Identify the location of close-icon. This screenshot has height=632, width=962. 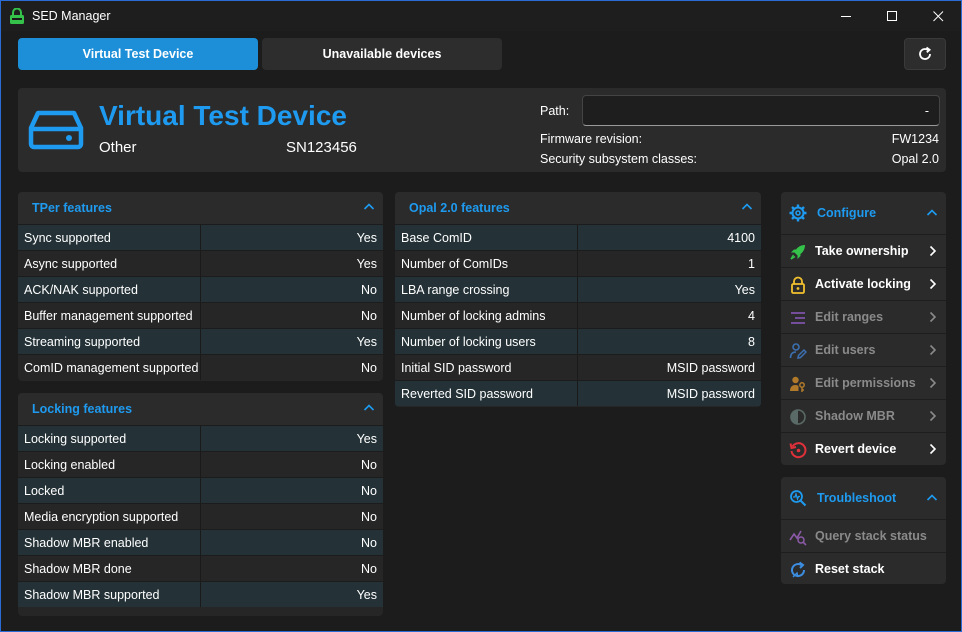
(937, 15).